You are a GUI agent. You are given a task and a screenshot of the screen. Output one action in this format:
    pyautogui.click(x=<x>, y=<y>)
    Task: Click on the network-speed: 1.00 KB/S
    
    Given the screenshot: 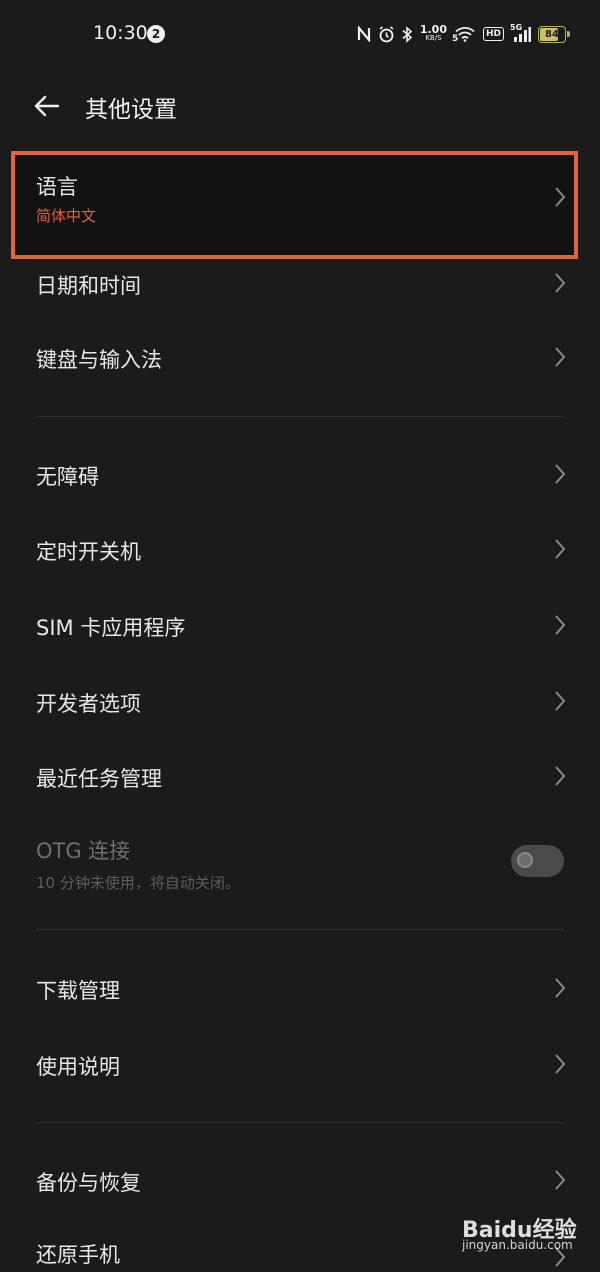 What is the action you would take?
    pyautogui.click(x=433, y=33)
    